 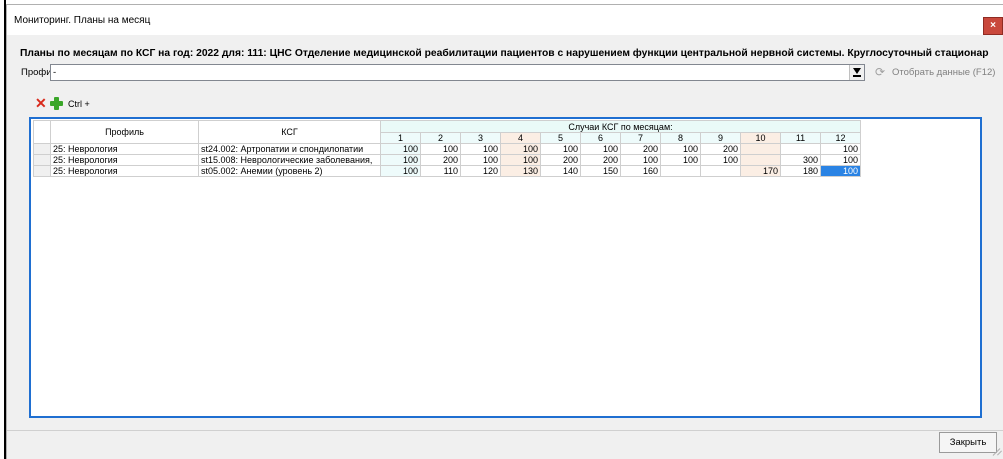 What do you see at coordinates (968, 442) in the screenshot?
I see `close-dialog-button: Закрыть` at bounding box center [968, 442].